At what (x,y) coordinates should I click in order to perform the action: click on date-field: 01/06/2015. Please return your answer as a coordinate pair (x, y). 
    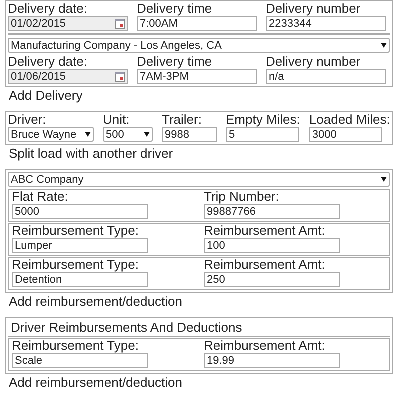
    Looking at the image, I should click on (68, 76).